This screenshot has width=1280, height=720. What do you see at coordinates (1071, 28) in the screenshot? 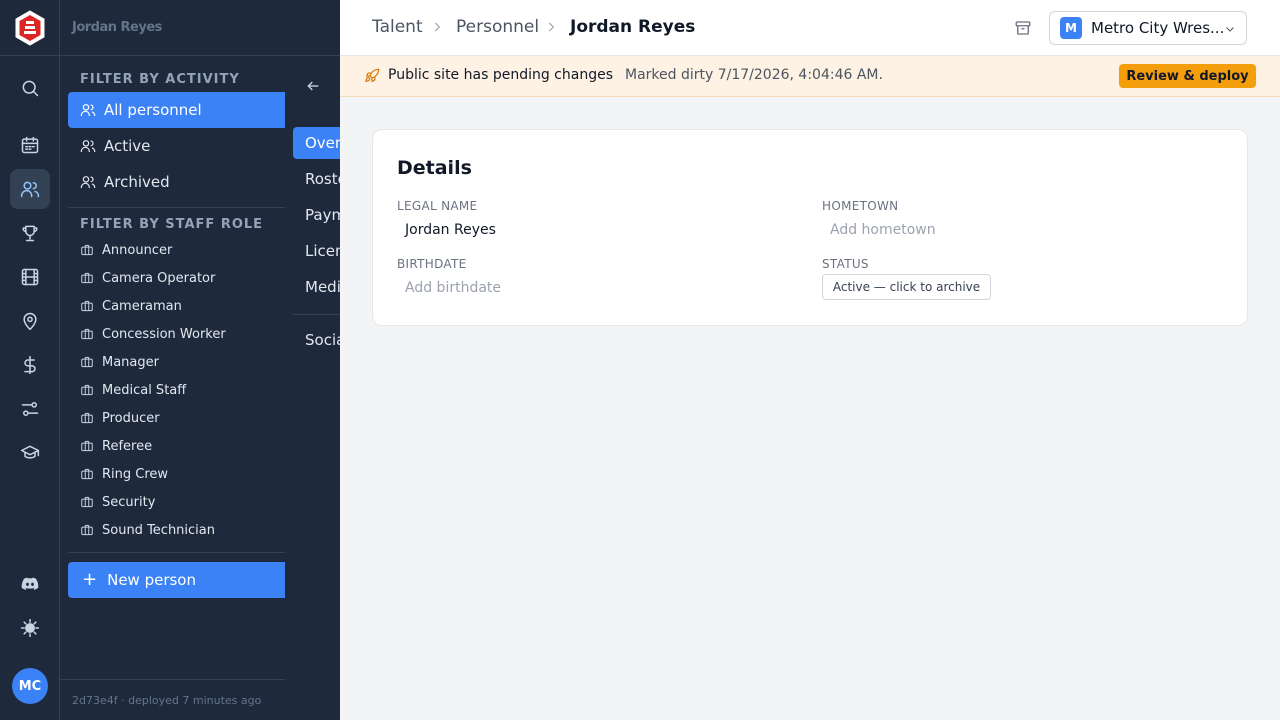
I see `org-badge: M` at bounding box center [1071, 28].